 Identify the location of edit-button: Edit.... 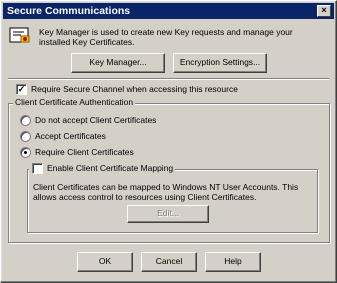
(168, 214).